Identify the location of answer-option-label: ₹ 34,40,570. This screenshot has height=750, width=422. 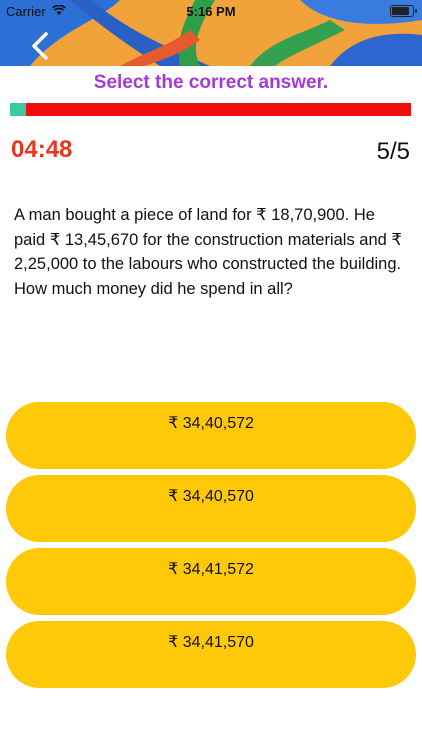
(211, 496).